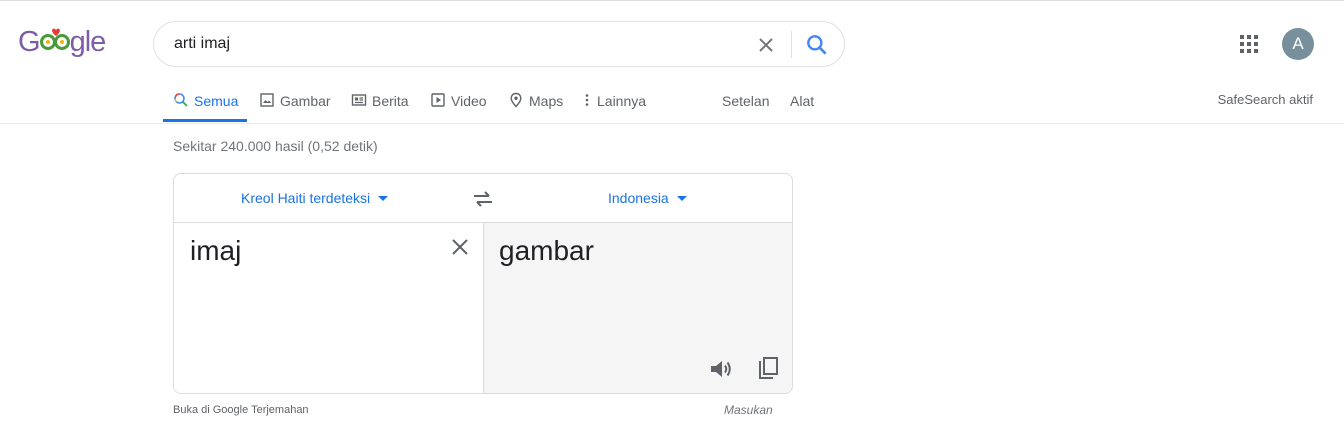 Image resolution: width=1344 pixels, height=442 pixels. I want to click on open-in-translate-link: Buka di Google Terjemahan, so click(241, 410).